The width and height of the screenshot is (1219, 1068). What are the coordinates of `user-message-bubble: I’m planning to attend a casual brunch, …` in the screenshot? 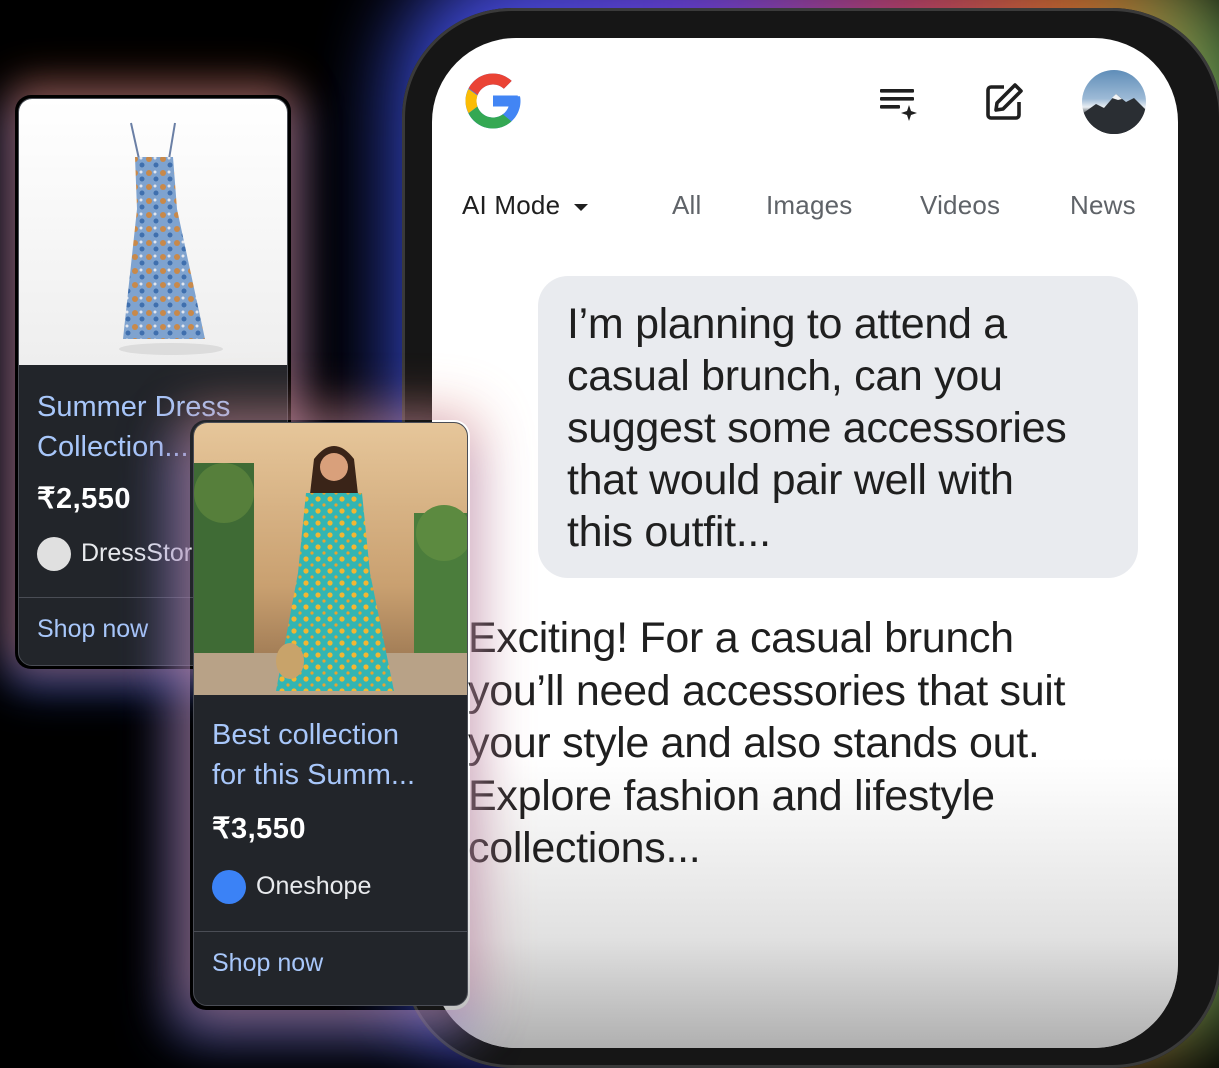 It's located at (838, 427).